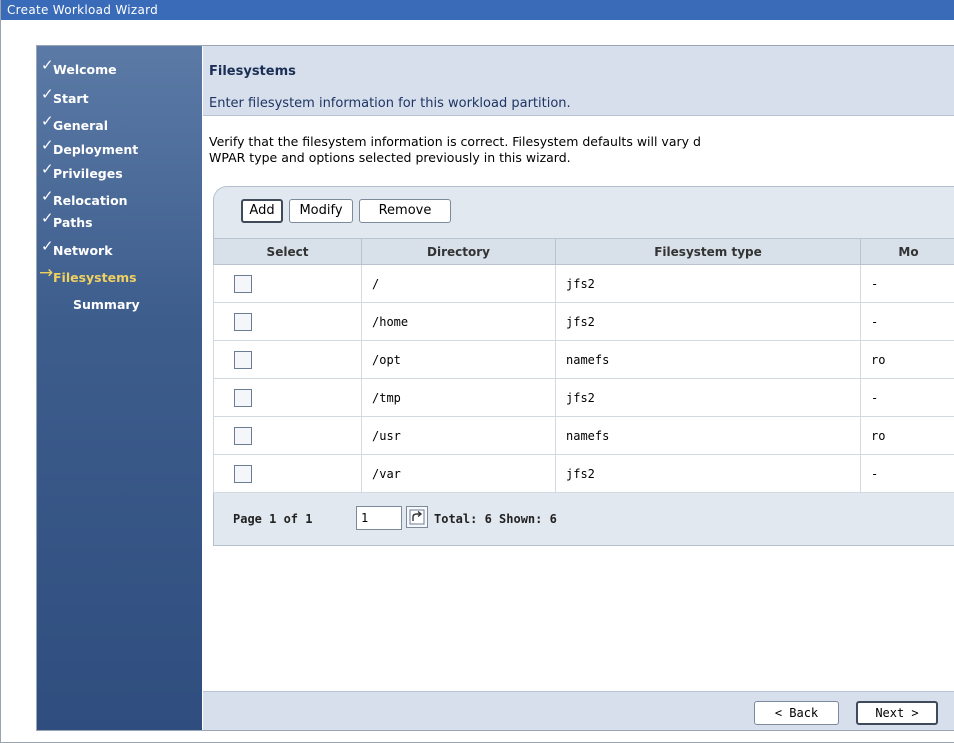 The width and height of the screenshot is (954, 743). I want to click on table-row: /opt namefs ro, so click(583, 359).